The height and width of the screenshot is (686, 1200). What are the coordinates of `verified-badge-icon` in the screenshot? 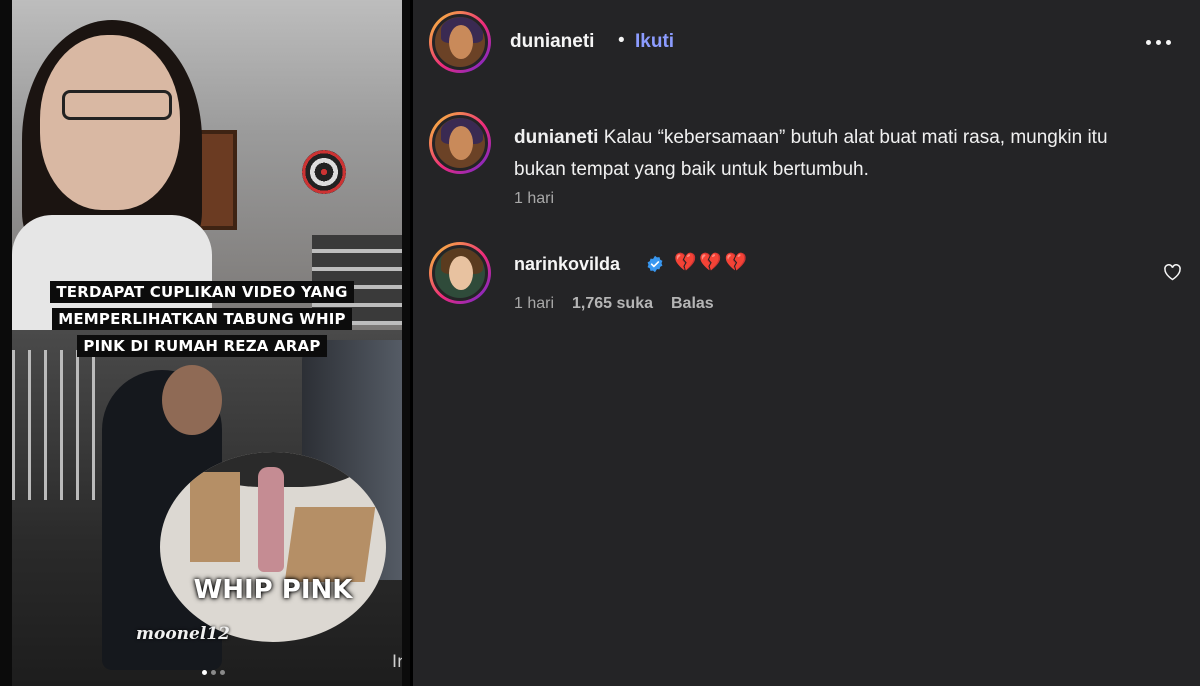 It's located at (655, 264).